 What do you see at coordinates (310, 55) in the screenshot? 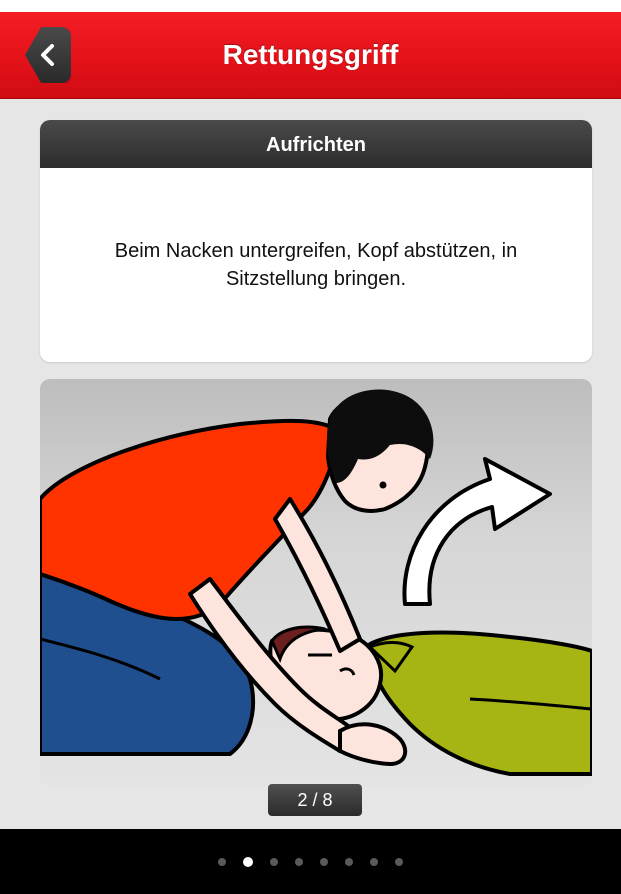
I see `nav-bar` at bounding box center [310, 55].